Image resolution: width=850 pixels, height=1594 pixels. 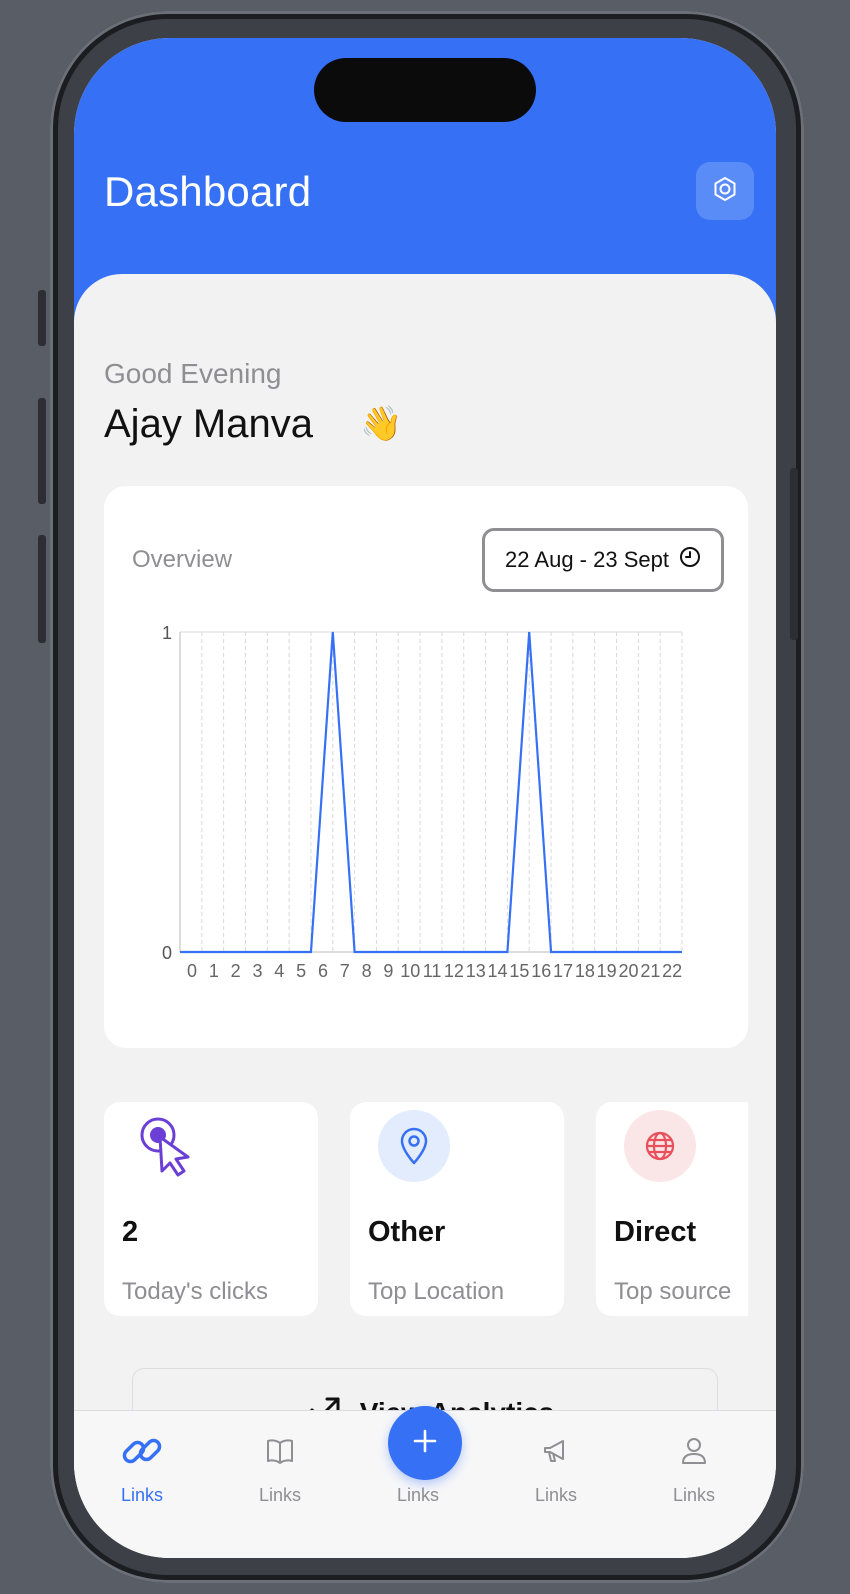 I want to click on cursor-click-icon, so click(x=168, y=1146).